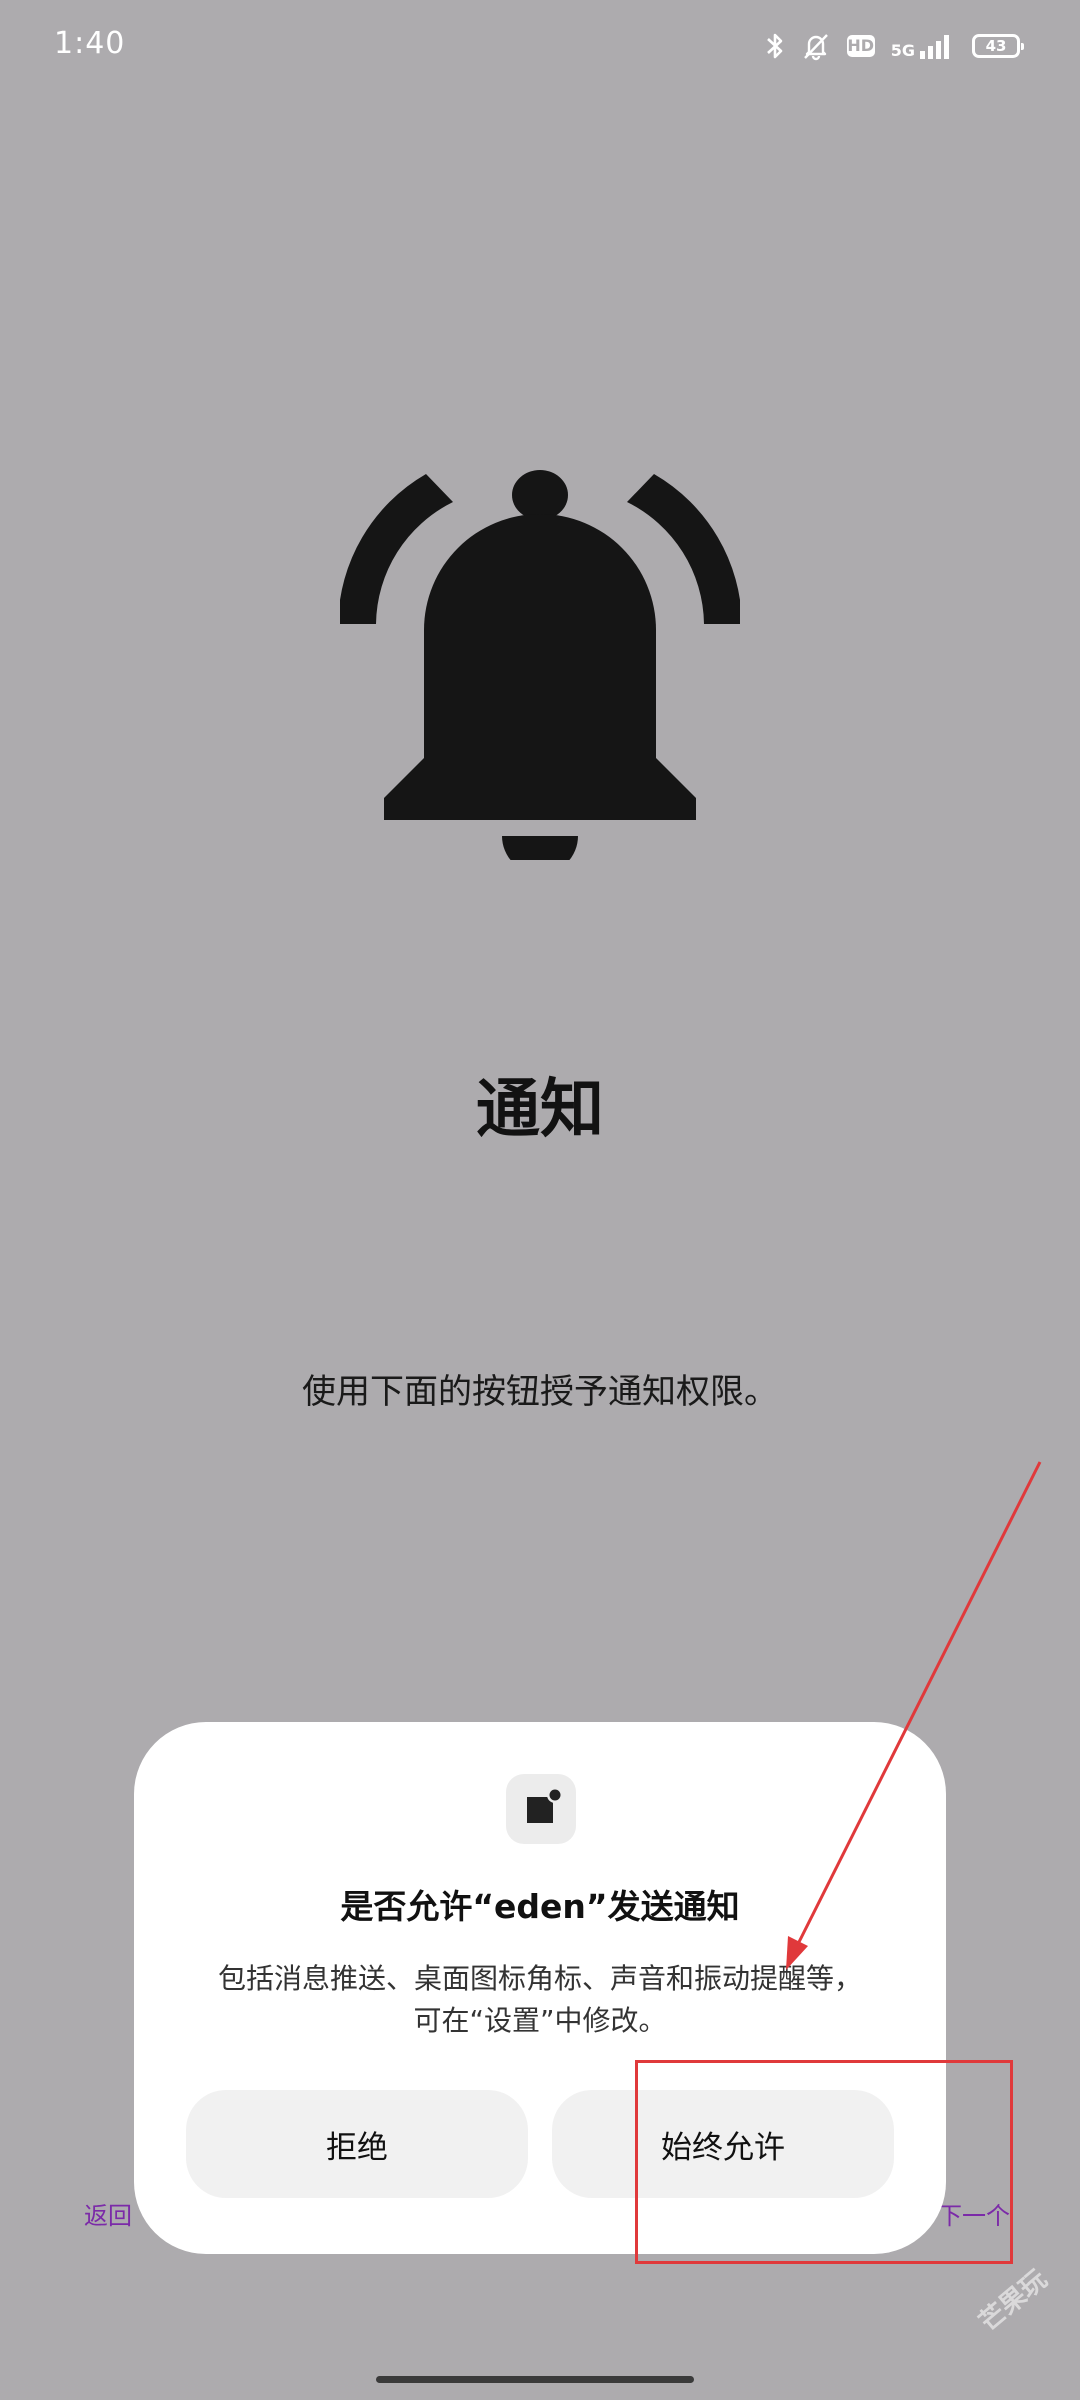  I want to click on annotation-highlight-box, so click(824, 2162).